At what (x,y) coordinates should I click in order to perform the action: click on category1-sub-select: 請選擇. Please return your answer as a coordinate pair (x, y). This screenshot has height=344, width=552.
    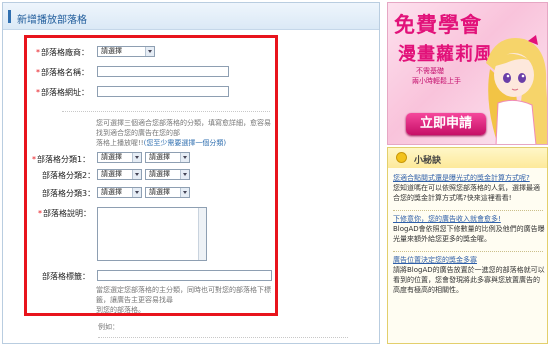
    Looking at the image, I should click on (167, 157).